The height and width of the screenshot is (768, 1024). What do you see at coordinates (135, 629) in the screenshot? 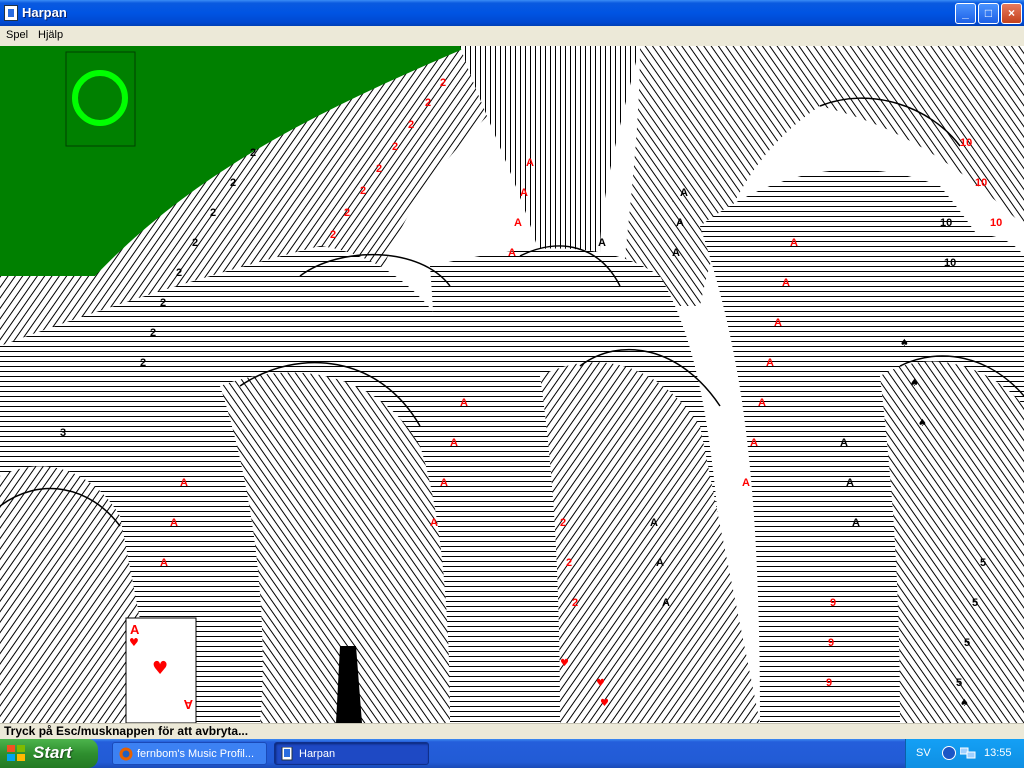
I see `card-rank-top: A` at bounding box center [135, 629].